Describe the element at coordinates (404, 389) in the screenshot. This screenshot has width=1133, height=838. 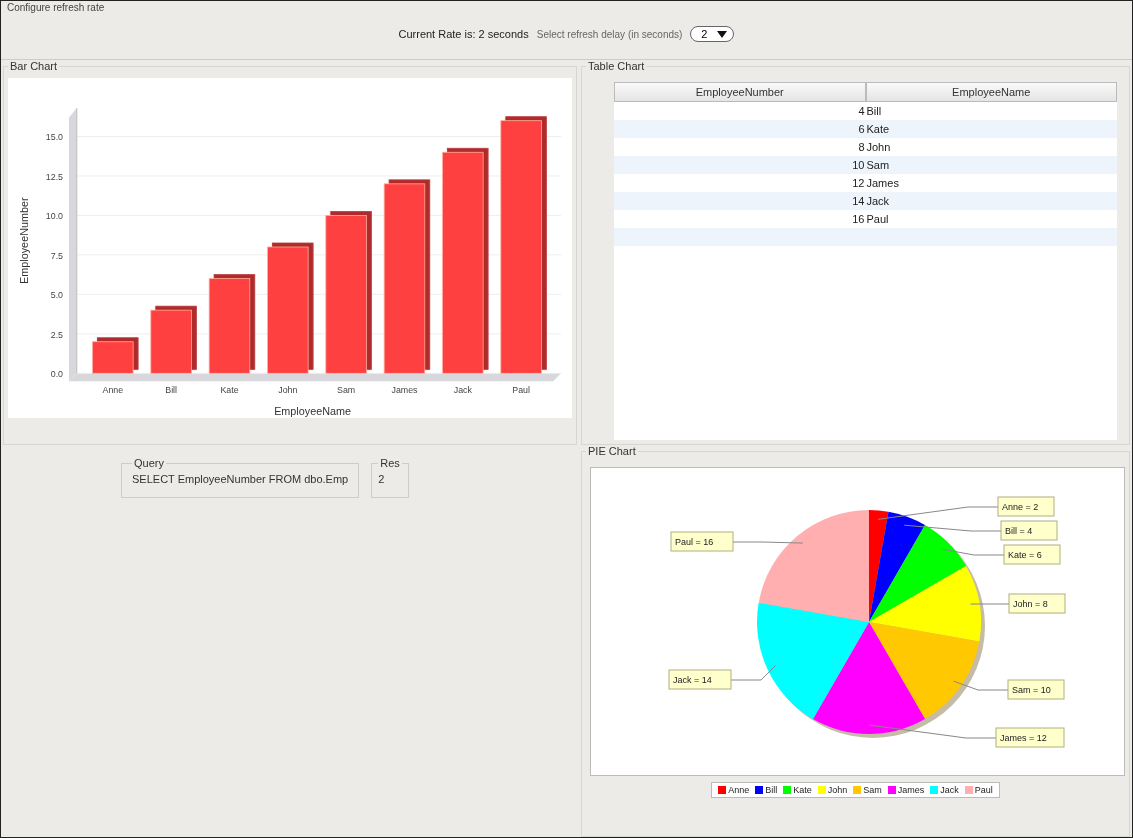
I see `x-tick-label: James` at that location.